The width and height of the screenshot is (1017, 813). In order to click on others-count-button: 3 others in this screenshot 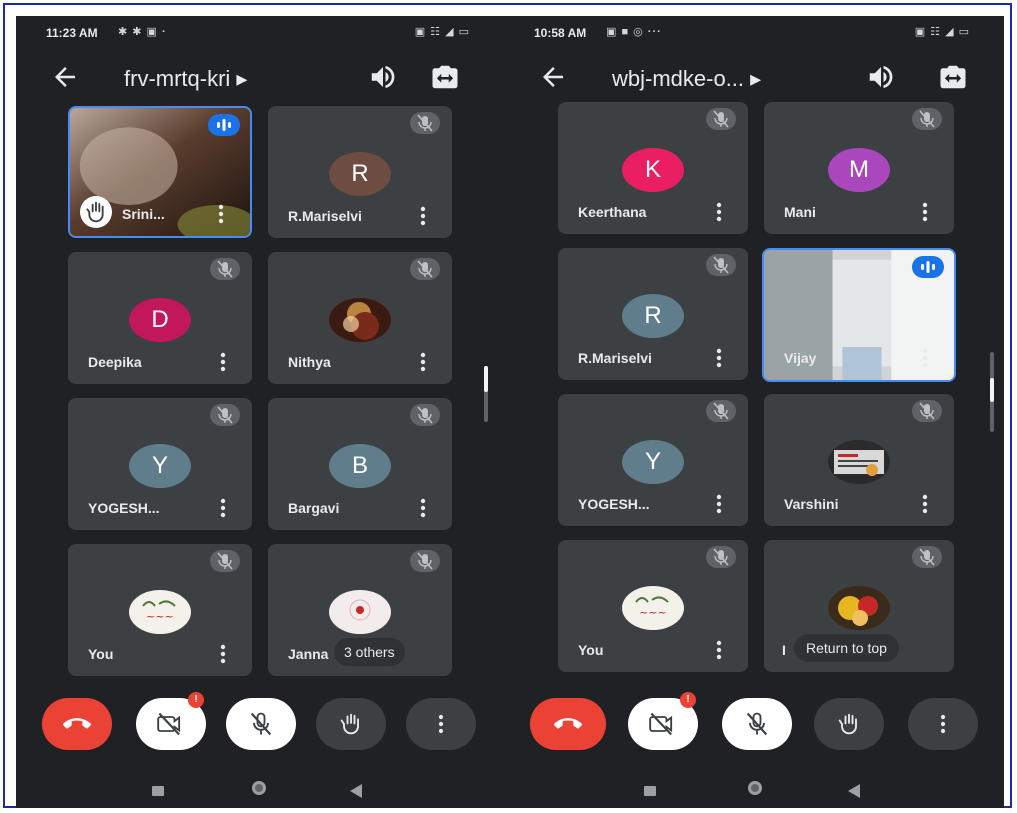, I will do `click(369, 652)`.